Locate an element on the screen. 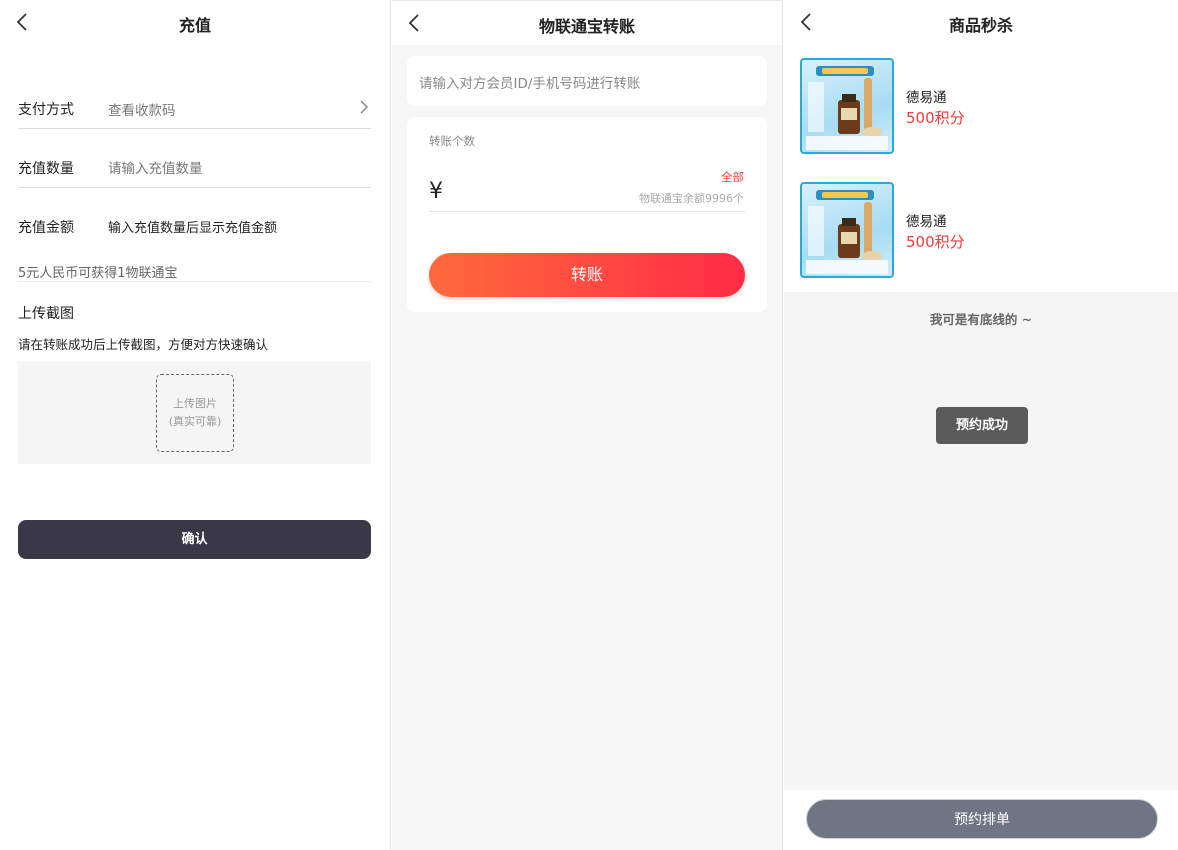 The image size is (1178, 850). page-title: 充值 is located at coordinates (194, 25).